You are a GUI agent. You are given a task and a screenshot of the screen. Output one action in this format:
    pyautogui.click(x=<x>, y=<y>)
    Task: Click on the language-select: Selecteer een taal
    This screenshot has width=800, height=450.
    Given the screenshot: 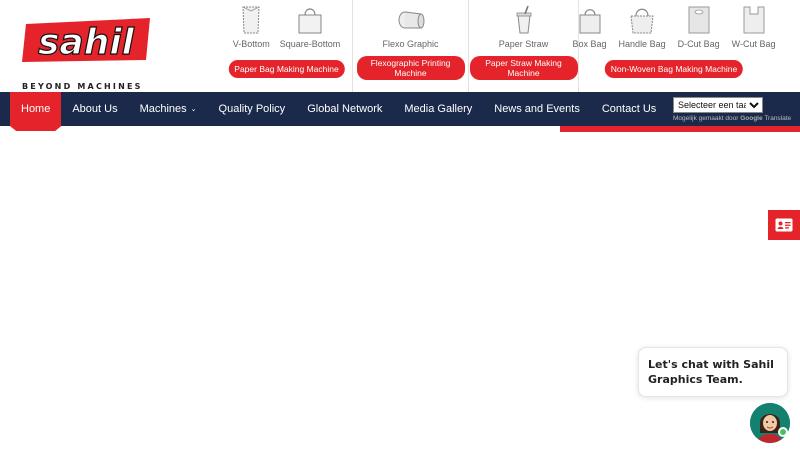 What is the action you would take?
    pyautogui.click(x=718, y=105)
    